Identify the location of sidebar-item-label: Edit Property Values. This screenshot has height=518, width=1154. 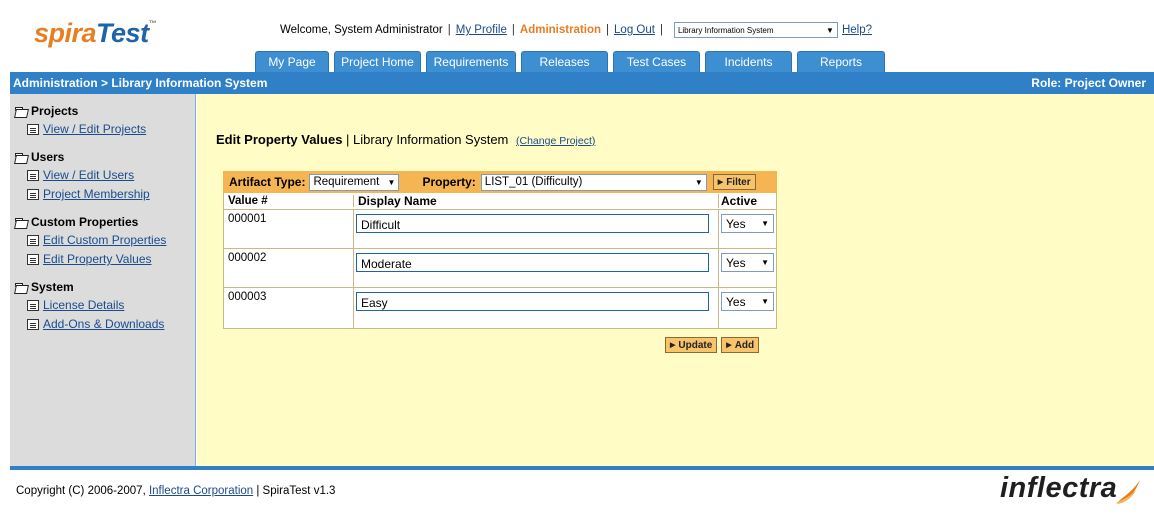
(97, 259).